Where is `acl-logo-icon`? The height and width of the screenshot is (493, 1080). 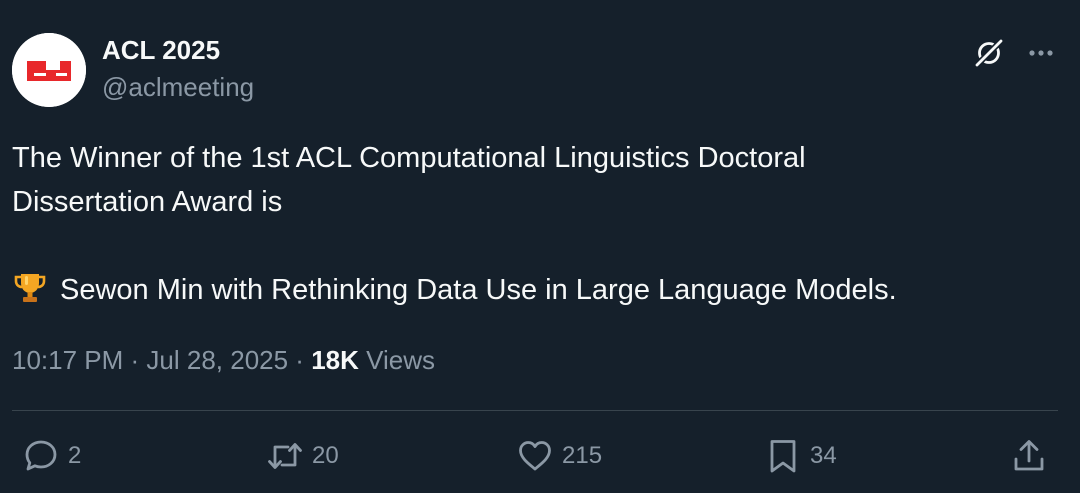
acl-logo-icon is located at coordinates (49, 70).